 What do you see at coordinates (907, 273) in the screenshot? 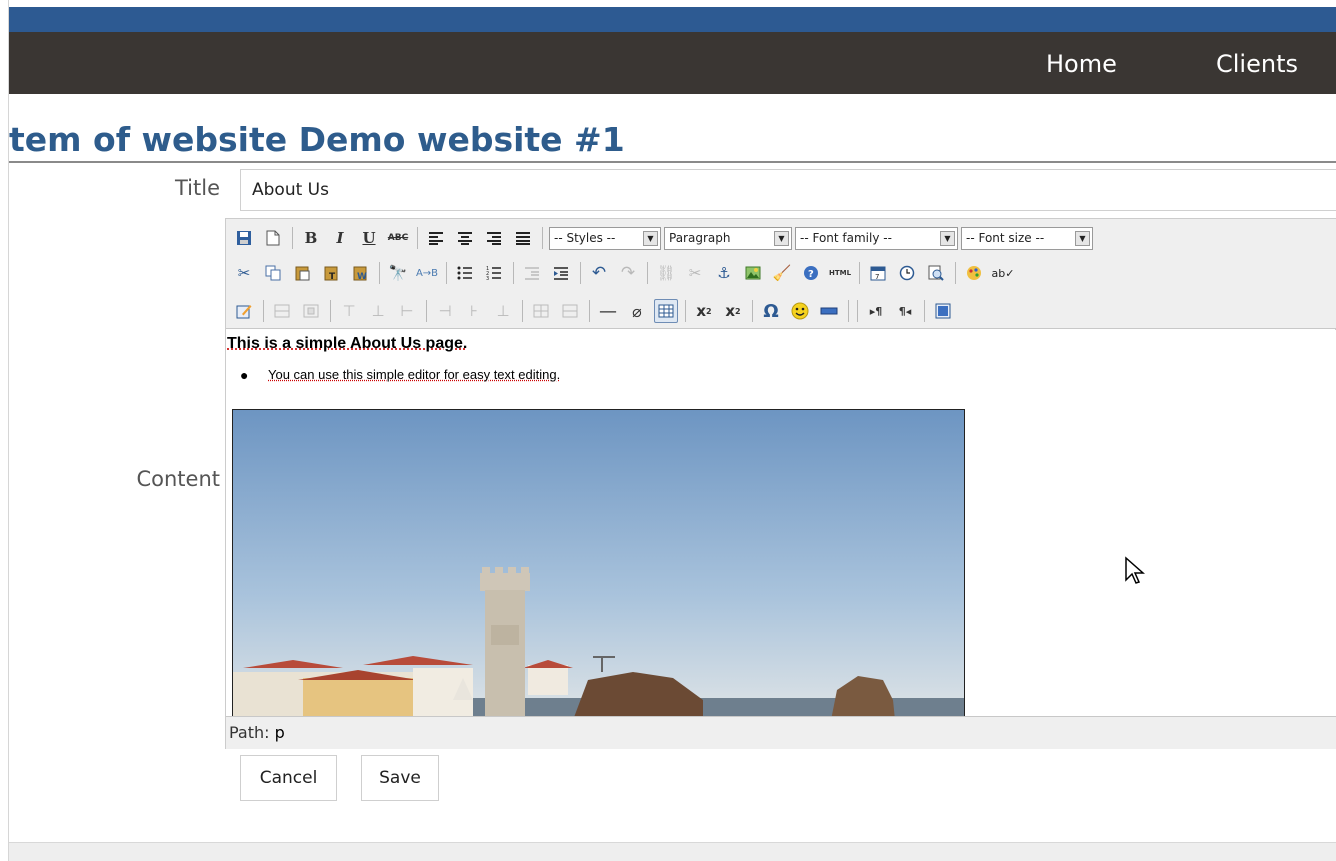
I see `insert-time-icon` at bounding box center [907, 273].